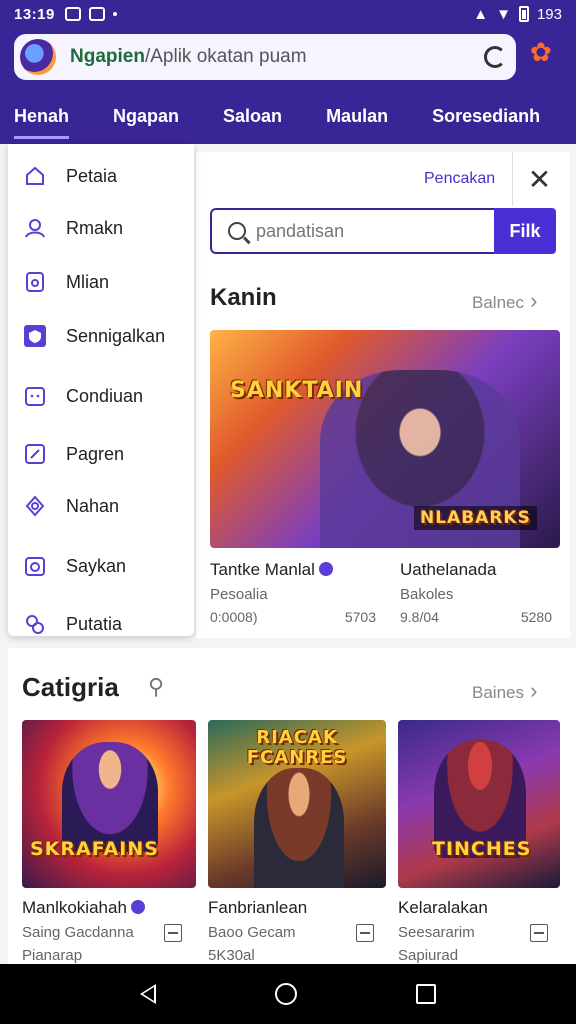 This screenshot has width=576, height=1024. What do you see at coordinates (258, 907) in the screenshot?
I see `game-title: Fanbrianlean` at bounding box center [258, 907].